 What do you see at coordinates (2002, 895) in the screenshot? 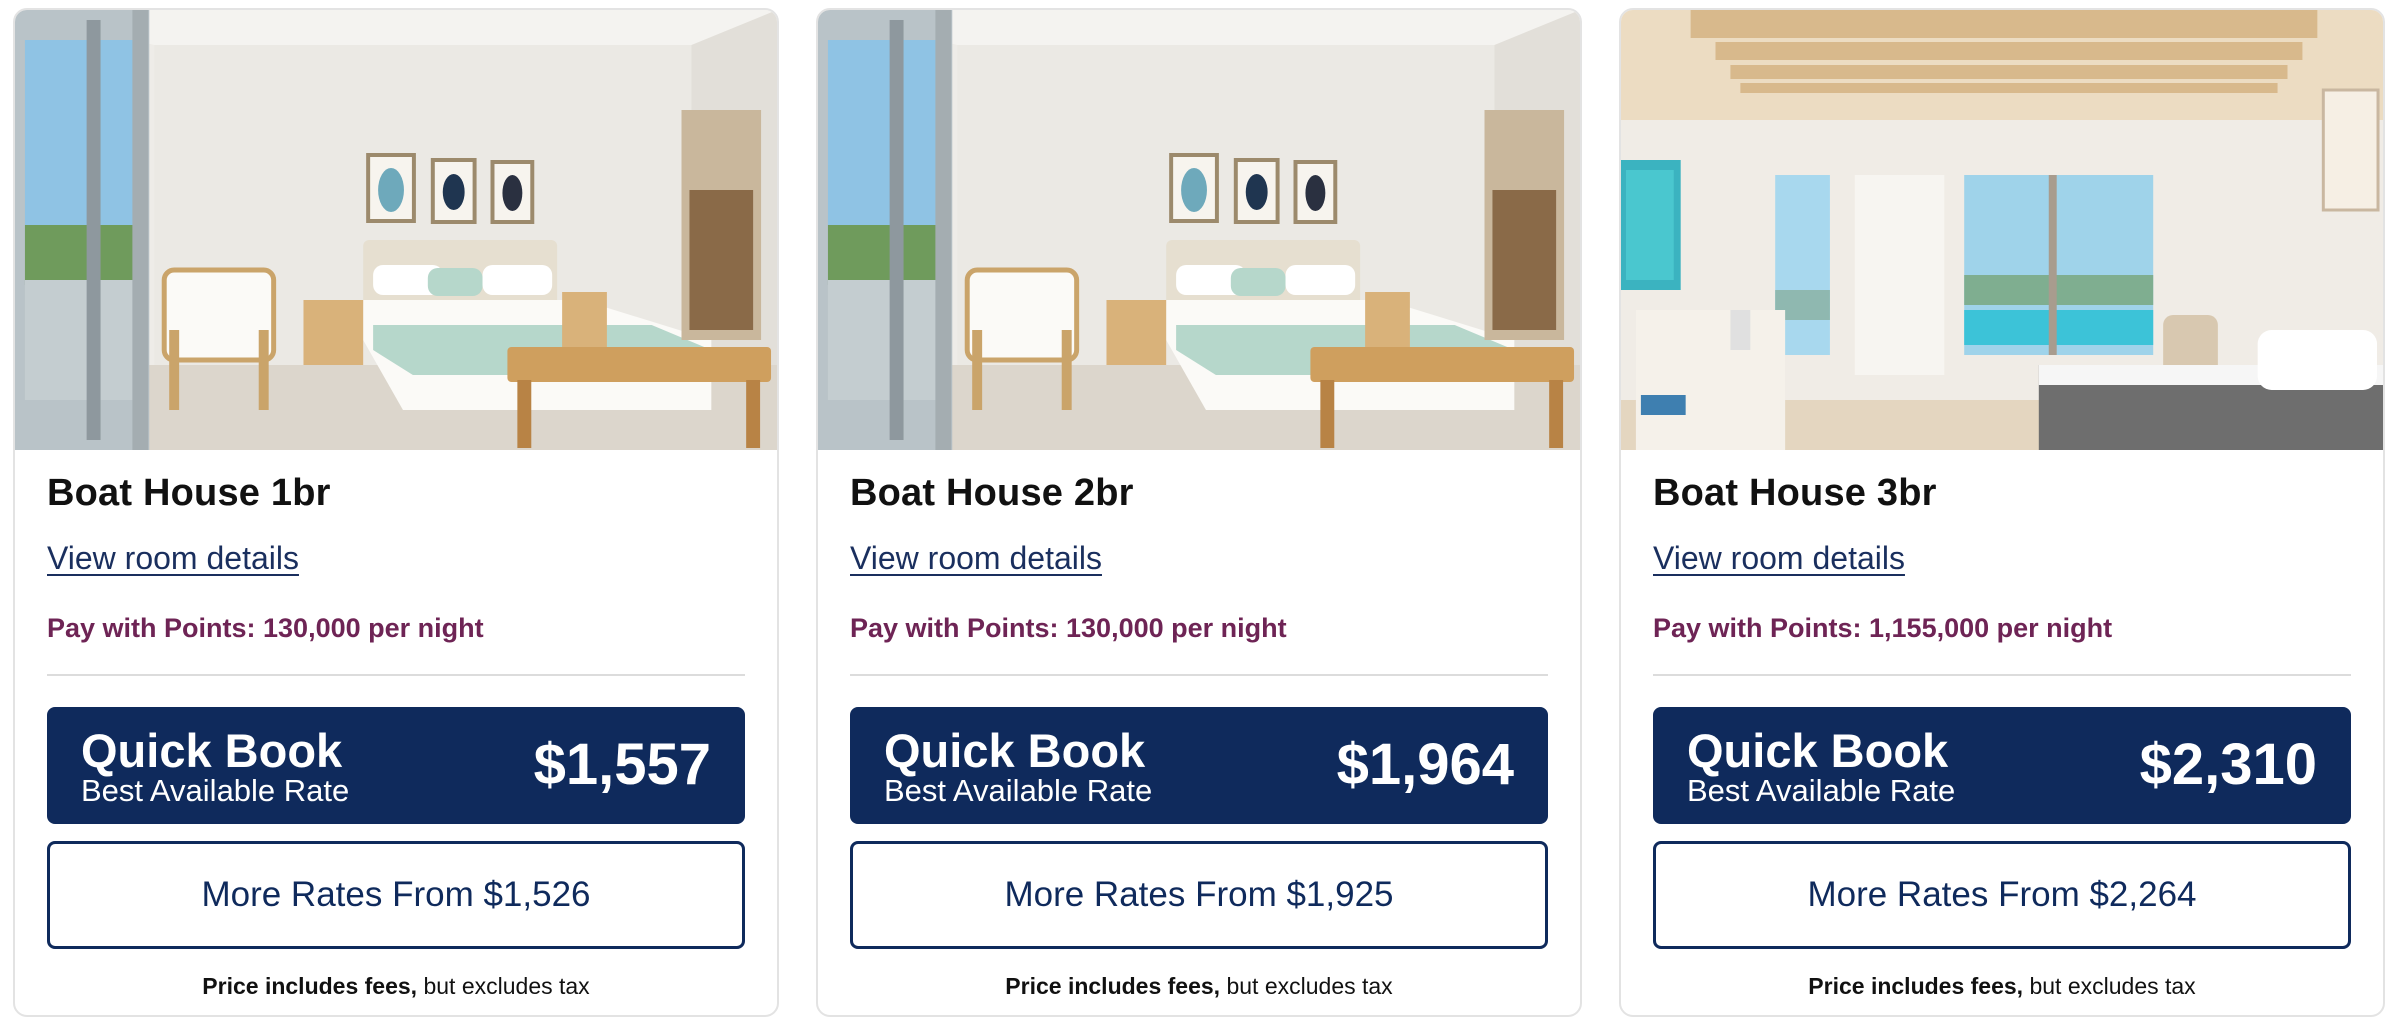
I see `more-rates-button: More Rates From $2,264` at bounding box center [2002, 895].